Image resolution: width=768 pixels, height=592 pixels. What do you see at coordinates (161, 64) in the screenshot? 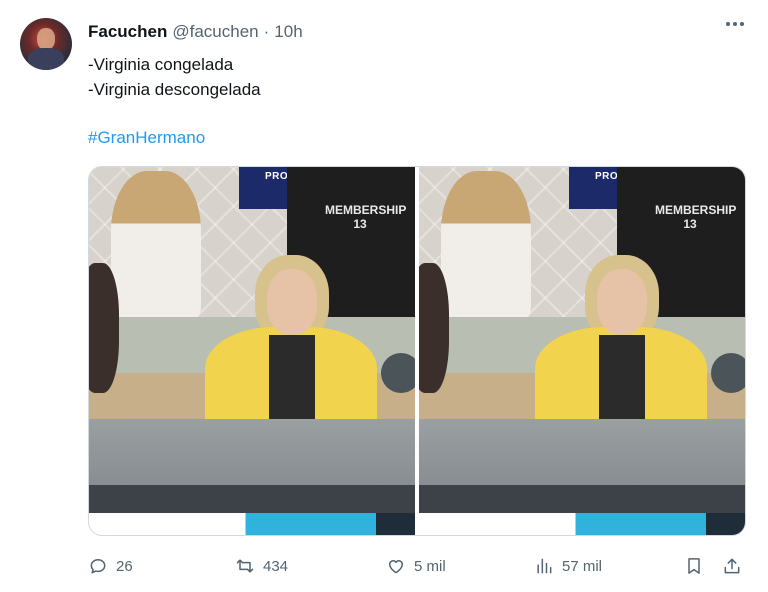
I see `tweet-line: -Virginia congelada` at bounding box center [161, 64].